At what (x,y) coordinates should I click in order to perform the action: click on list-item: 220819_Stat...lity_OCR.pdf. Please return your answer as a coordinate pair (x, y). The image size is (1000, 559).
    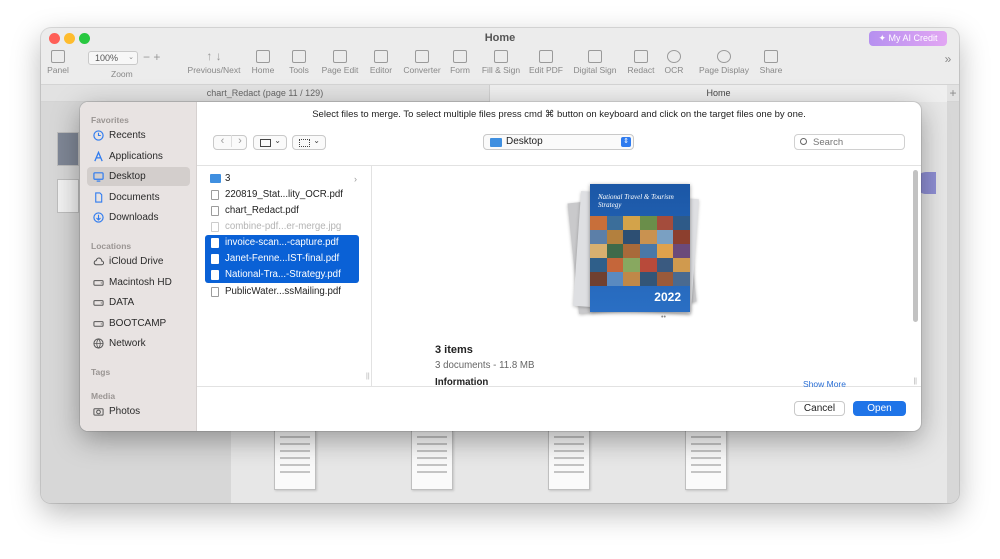
    Looking at the image, I should click on (282, 195).